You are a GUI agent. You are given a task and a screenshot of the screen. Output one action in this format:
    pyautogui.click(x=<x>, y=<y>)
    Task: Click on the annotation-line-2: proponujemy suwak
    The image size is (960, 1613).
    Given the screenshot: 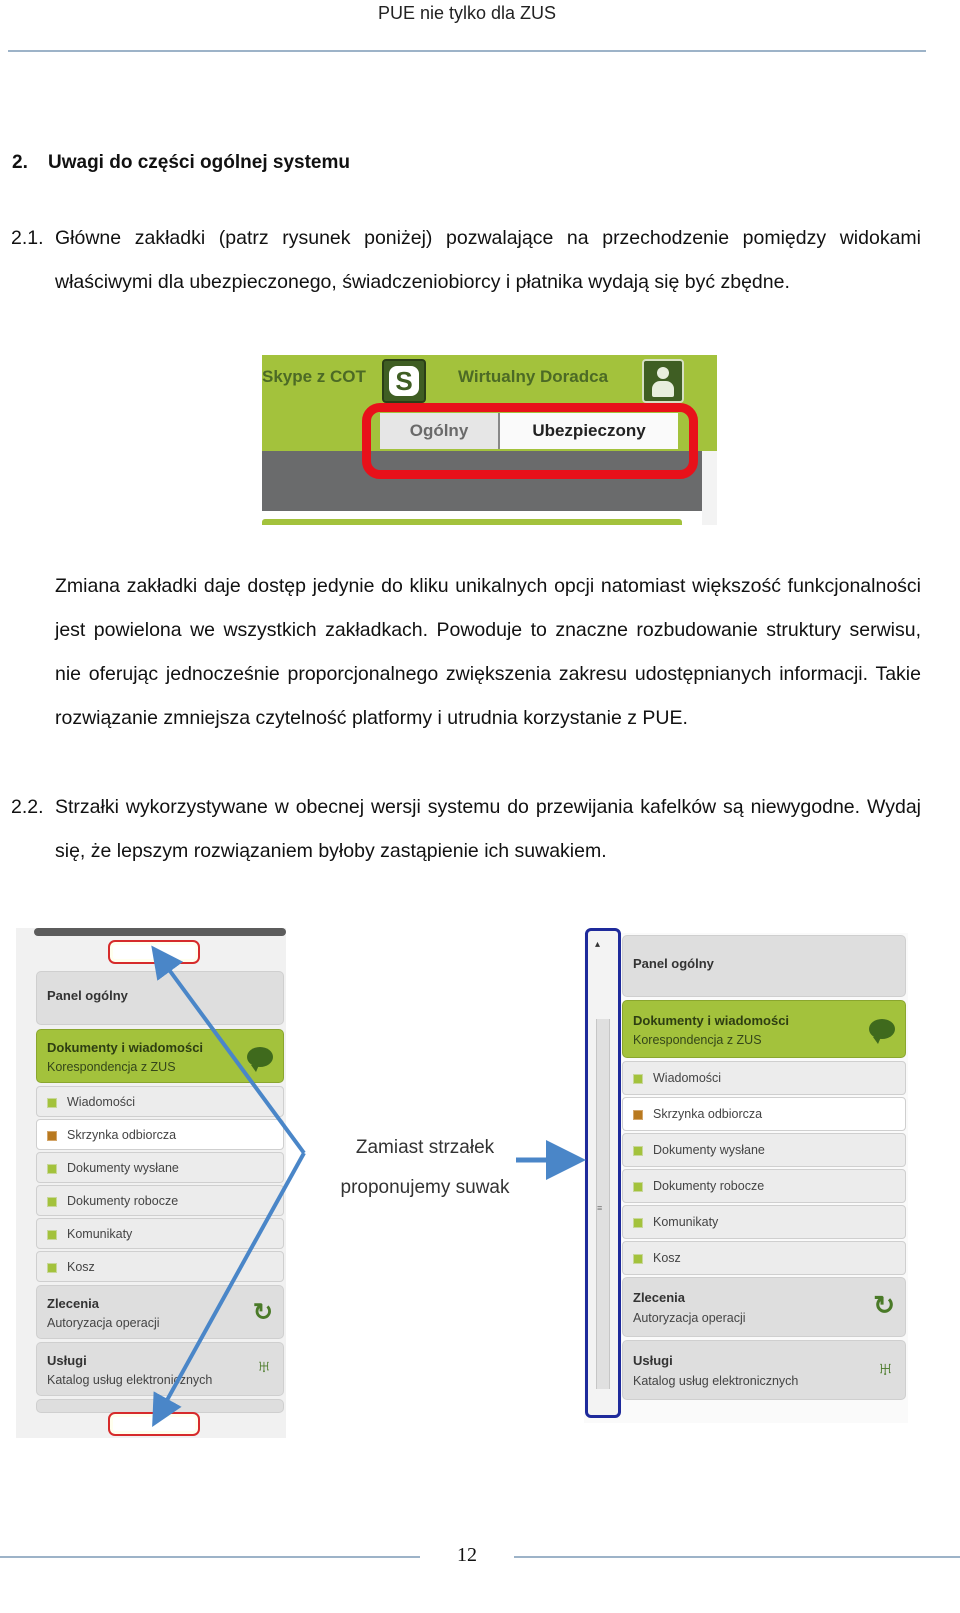 What is the action you would take?
    pyautogui.click(x=425, y=1187)
    